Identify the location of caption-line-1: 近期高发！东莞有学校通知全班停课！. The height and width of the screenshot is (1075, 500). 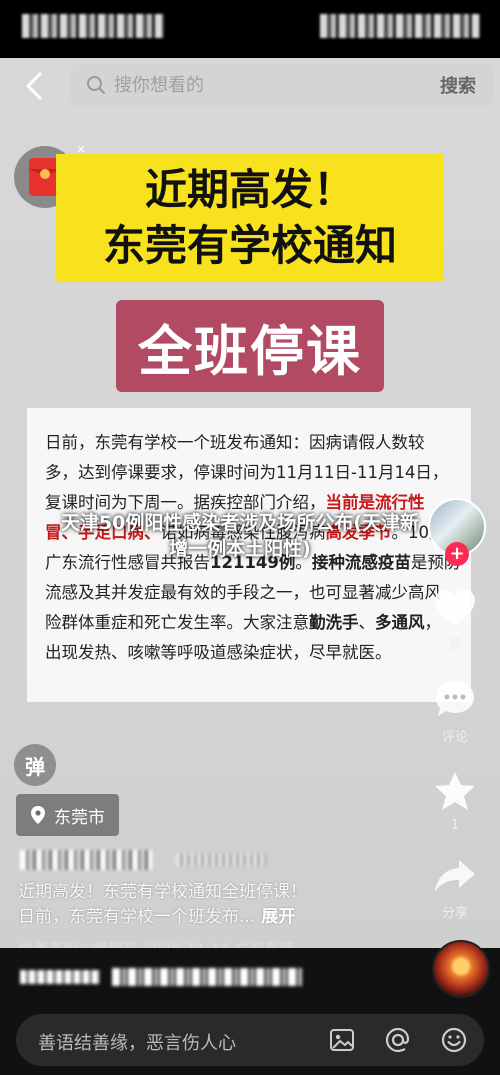
(162, 892).